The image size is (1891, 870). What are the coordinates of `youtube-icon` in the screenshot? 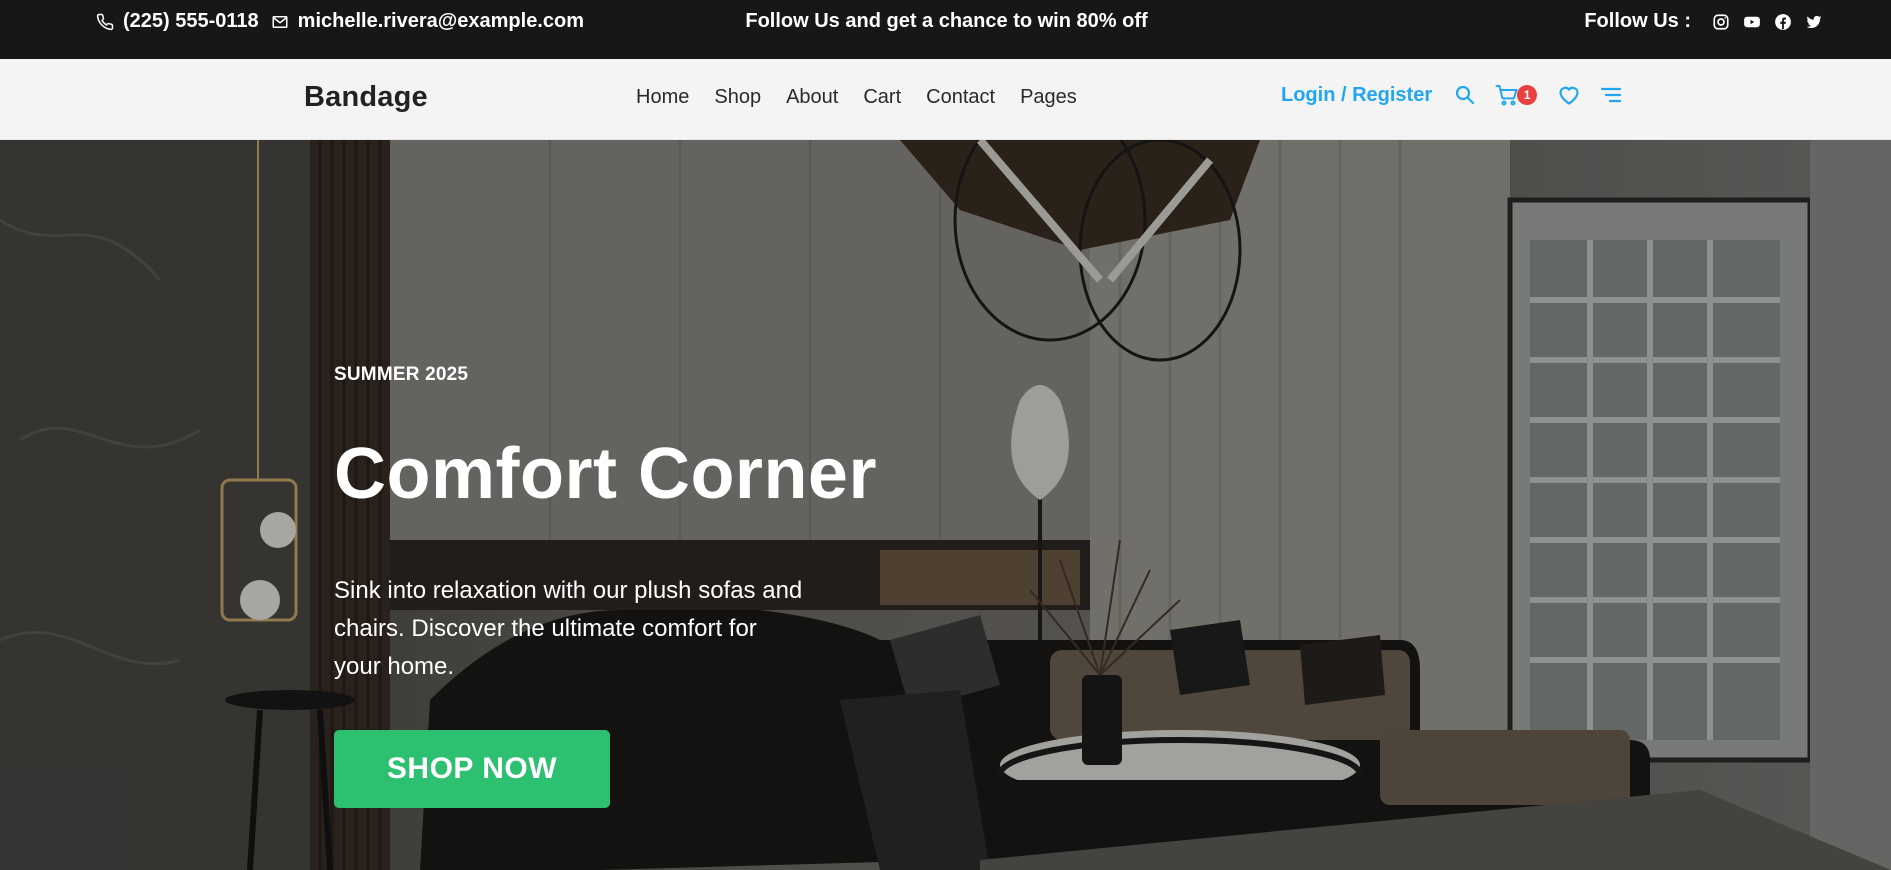 It's located at (1752, 22).